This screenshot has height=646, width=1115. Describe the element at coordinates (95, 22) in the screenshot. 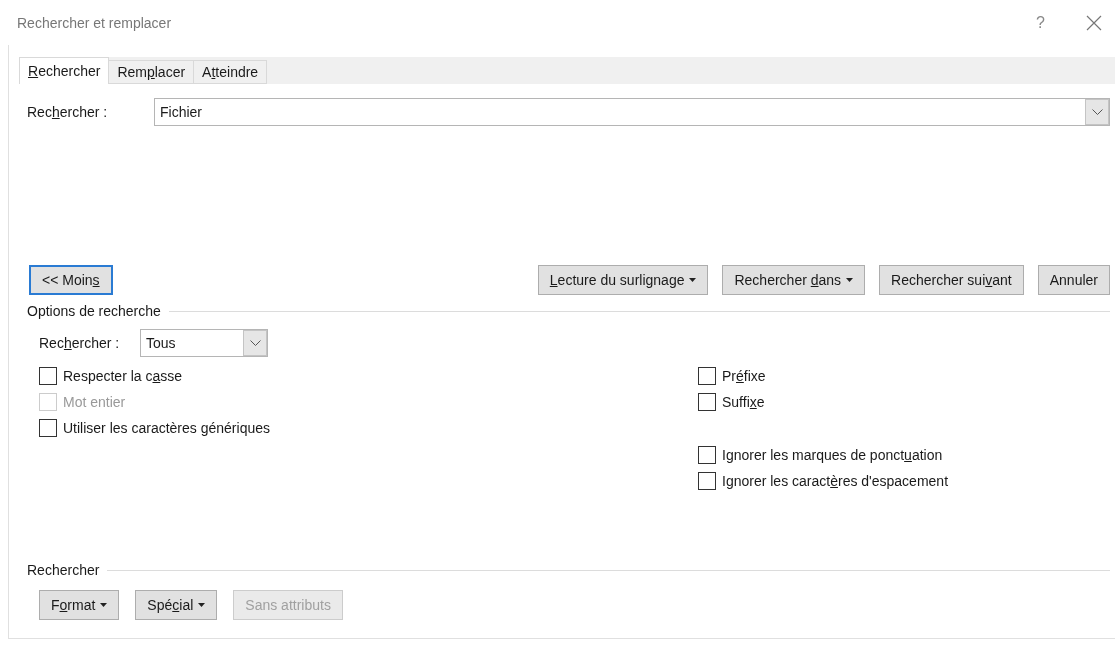

I see `window-title: Rechercher et remplacer` at that location.